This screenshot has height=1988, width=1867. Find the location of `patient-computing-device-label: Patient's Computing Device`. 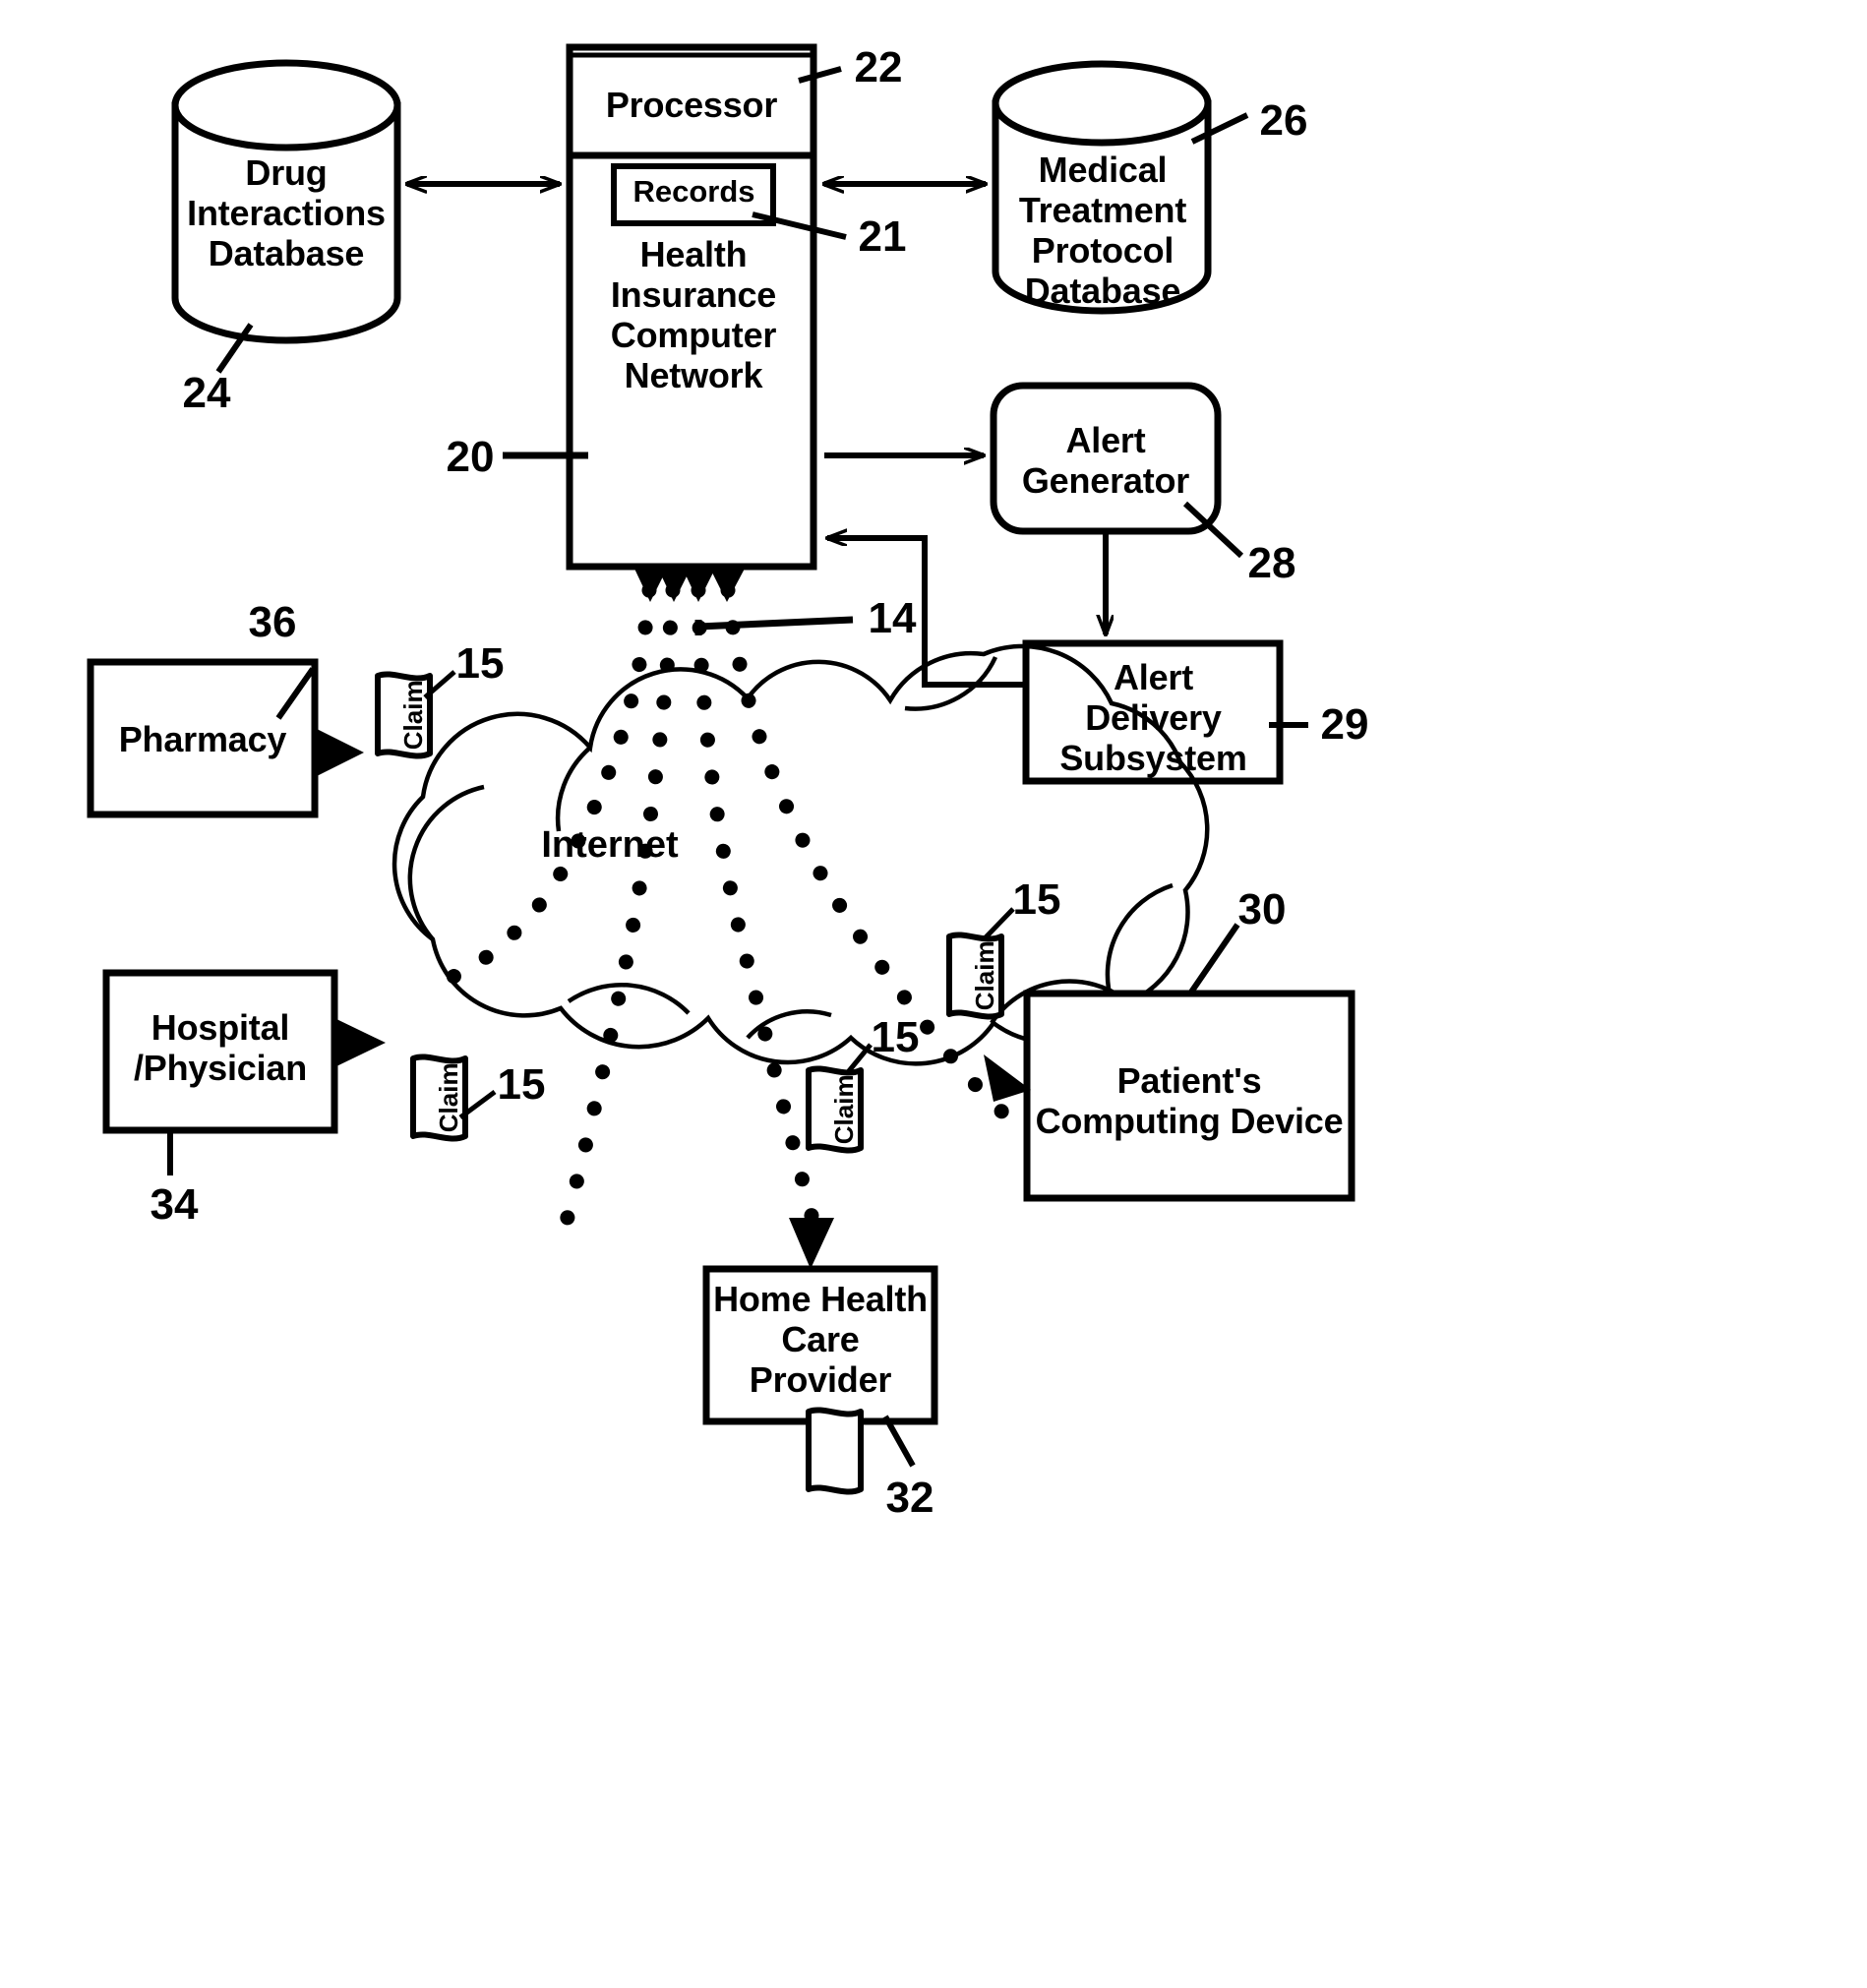

patient-computing-device-label: Patient's Computing Device is located at coordinates (1189, 1101).